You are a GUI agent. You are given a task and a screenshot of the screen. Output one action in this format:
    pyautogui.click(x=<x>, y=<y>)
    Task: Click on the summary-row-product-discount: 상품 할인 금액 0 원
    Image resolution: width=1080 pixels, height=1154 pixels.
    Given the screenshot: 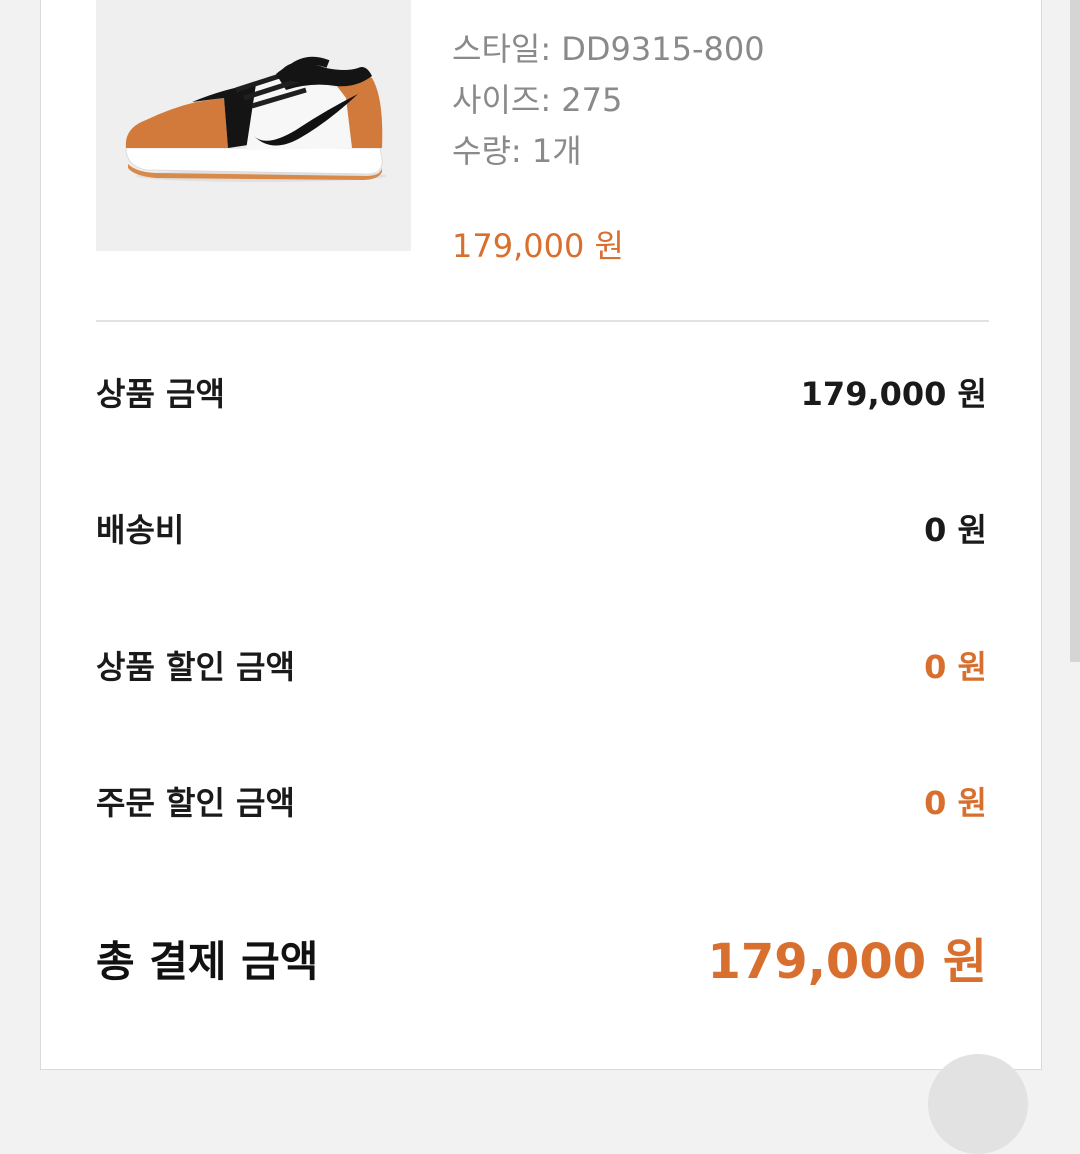 What is the action you would take?
    pyautogui.click(x=541, y=667)
    